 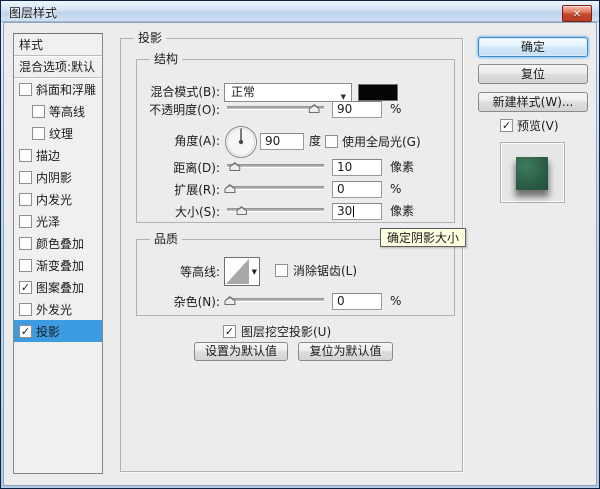 What do you see at coordinates (282, 141) in the screenshot?
I see `angle-input: 90` at bounding box center [282, 141].